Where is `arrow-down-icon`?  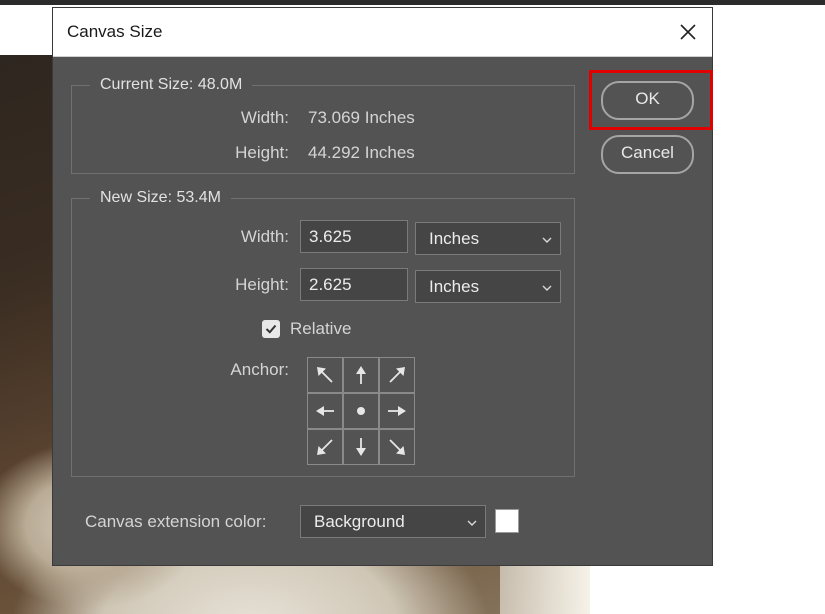 arrow-down-icon is located at coordinates (361, 447).